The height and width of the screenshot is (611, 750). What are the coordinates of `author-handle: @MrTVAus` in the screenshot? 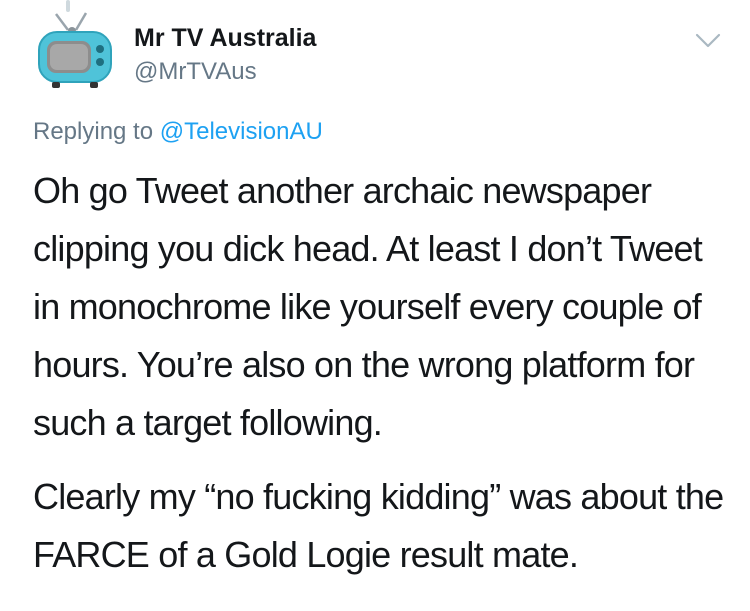 It's located at (195, 72).